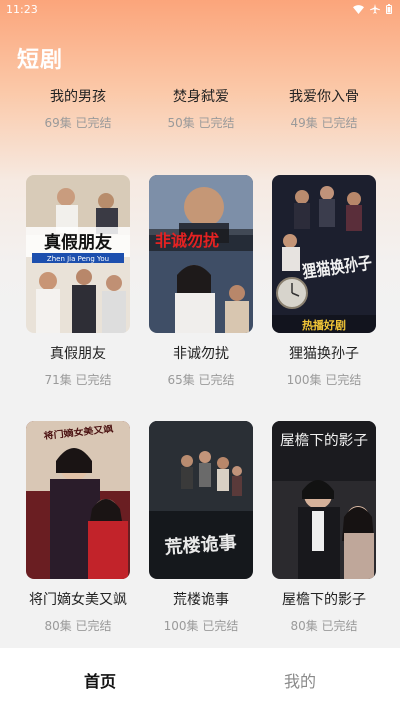  Describe the element at coordinates (78, 115) in the screenshot. I see `drama-card: 我的男孩 69集 已完结` at that location.